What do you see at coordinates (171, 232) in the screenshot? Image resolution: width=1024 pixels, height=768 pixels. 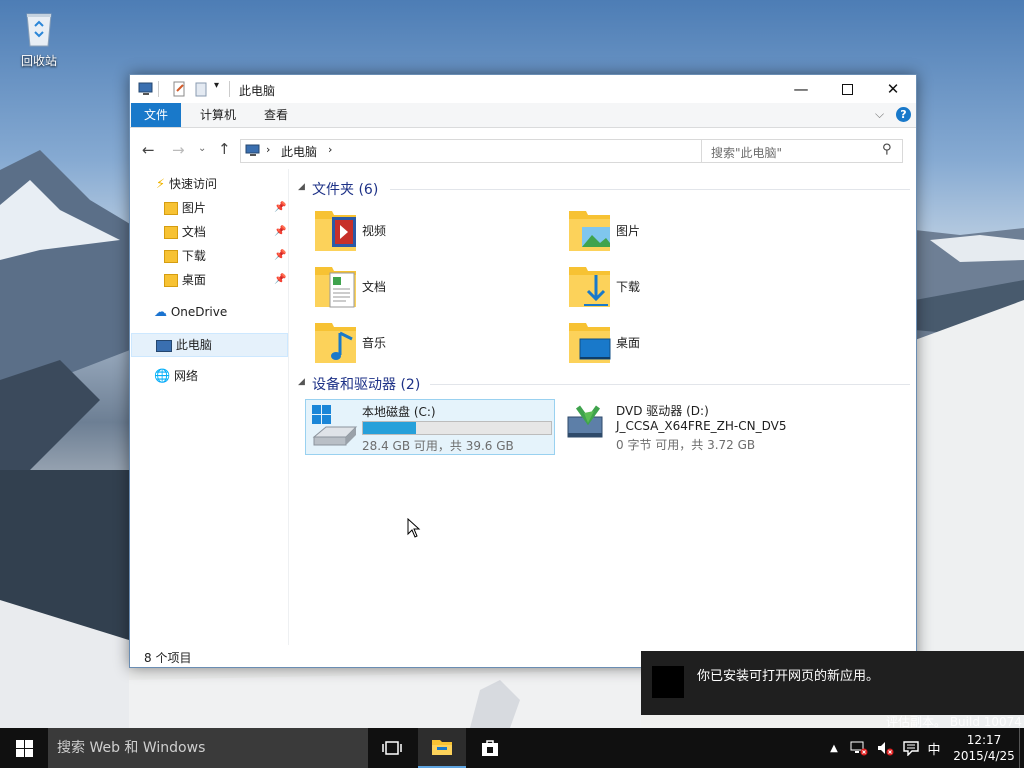 I see `documents-folder-icon` at bounding box center [171, 232].